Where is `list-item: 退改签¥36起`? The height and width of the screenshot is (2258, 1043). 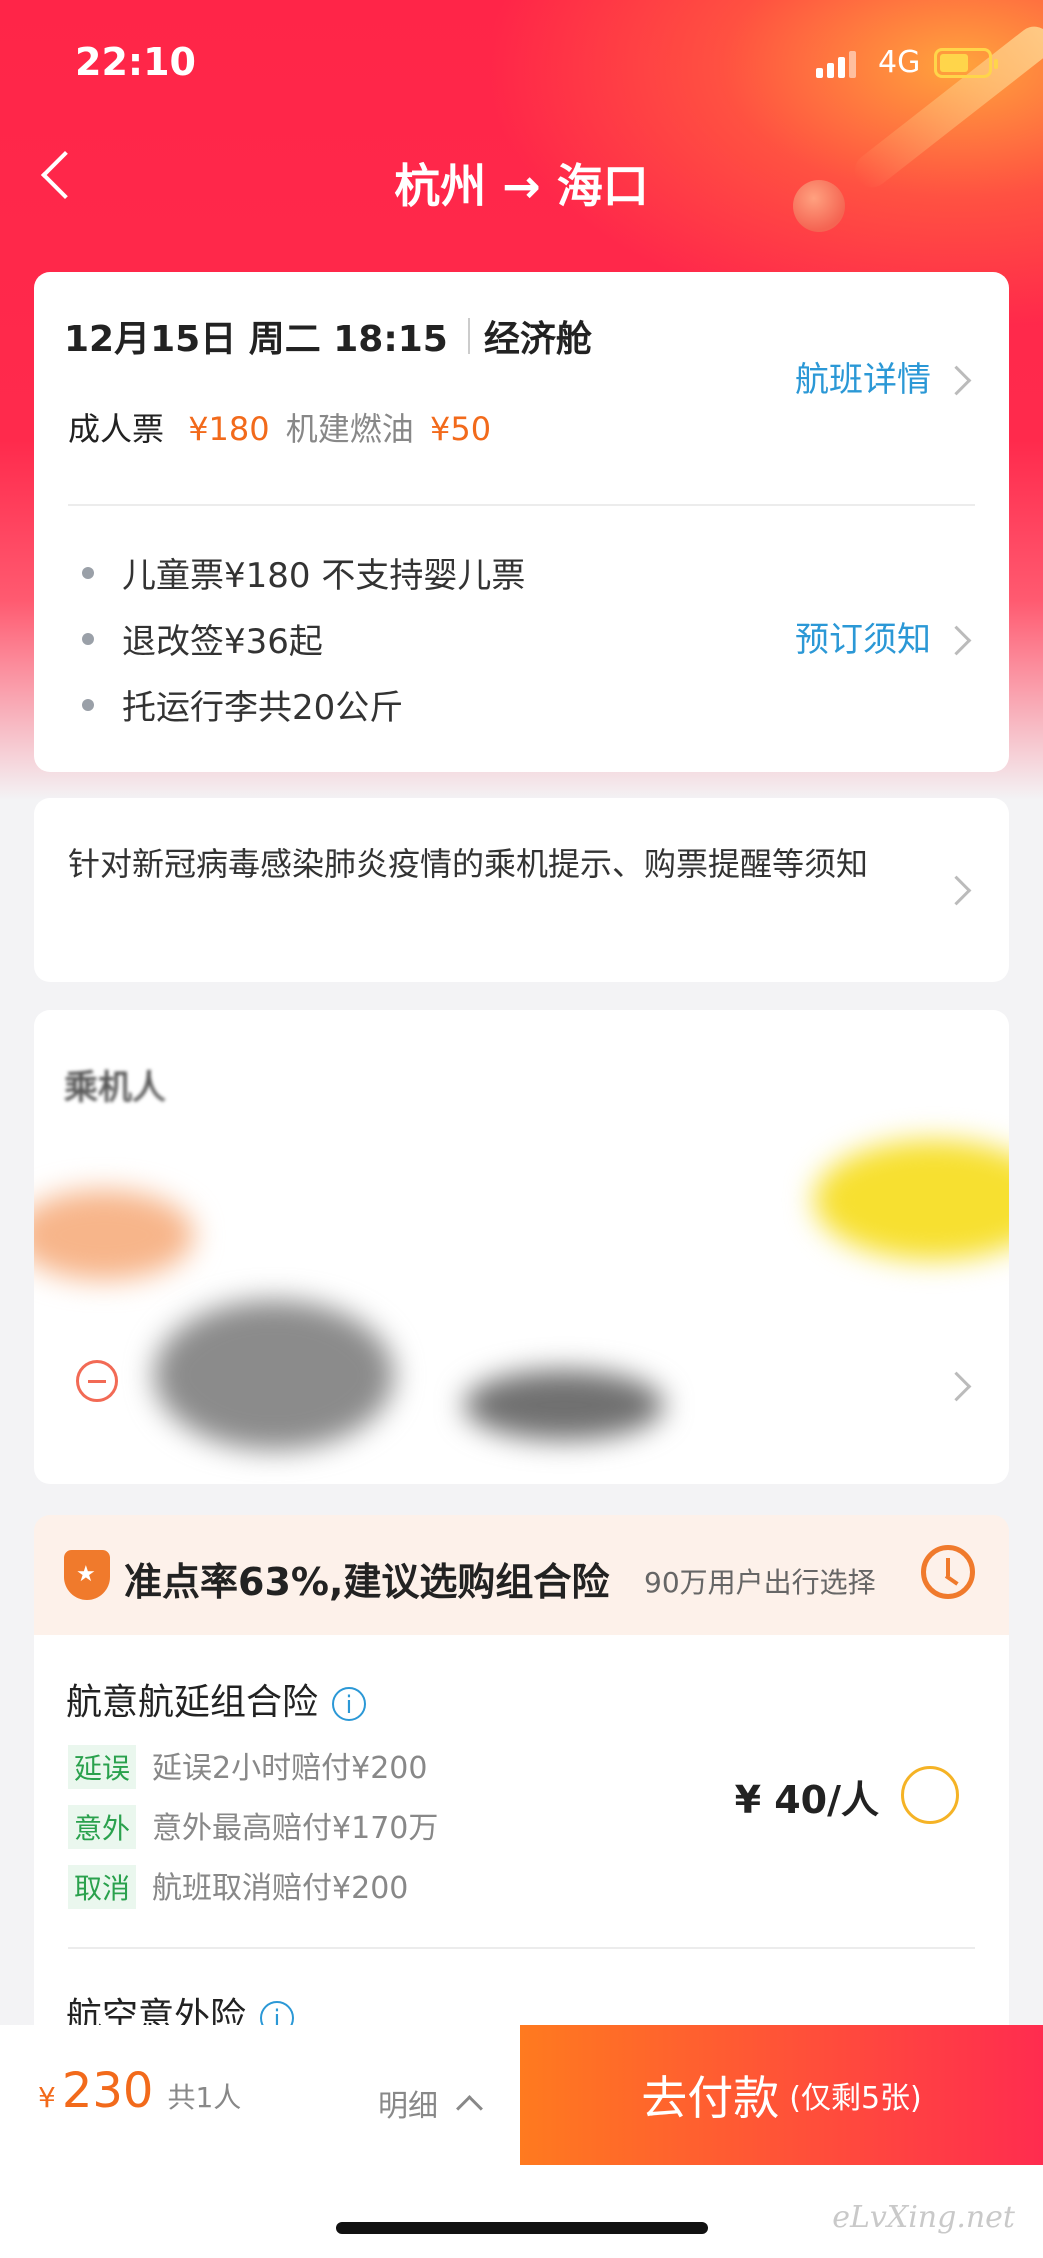
list-item: 退改签¥36起 is located at coordinates (202, 638).